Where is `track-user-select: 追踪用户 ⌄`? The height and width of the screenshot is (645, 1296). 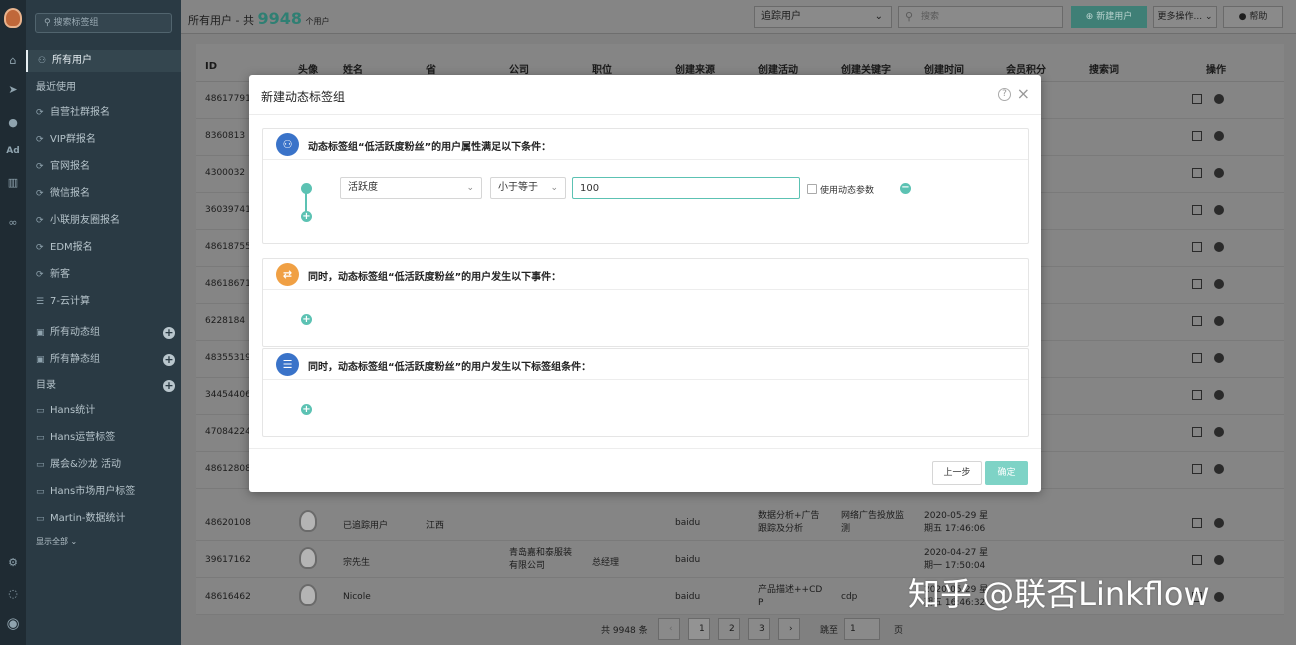
track-user-select: 追踪用户 ⌄ is located at coordinates (823, 17).